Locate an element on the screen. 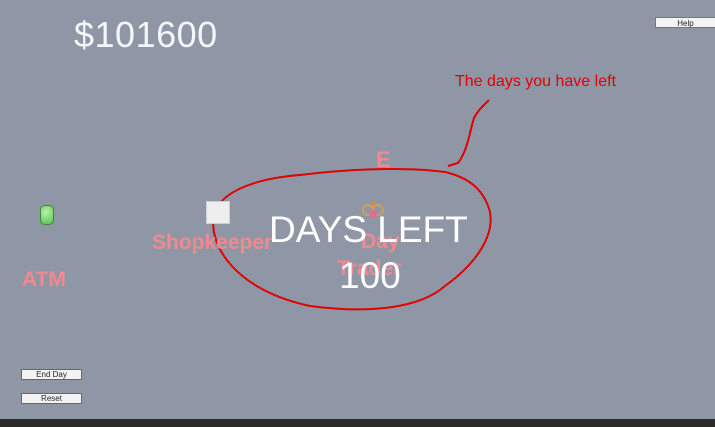 This screenshot has width=715, height=427. annotation-pointer is located at coordinates (468, 133).